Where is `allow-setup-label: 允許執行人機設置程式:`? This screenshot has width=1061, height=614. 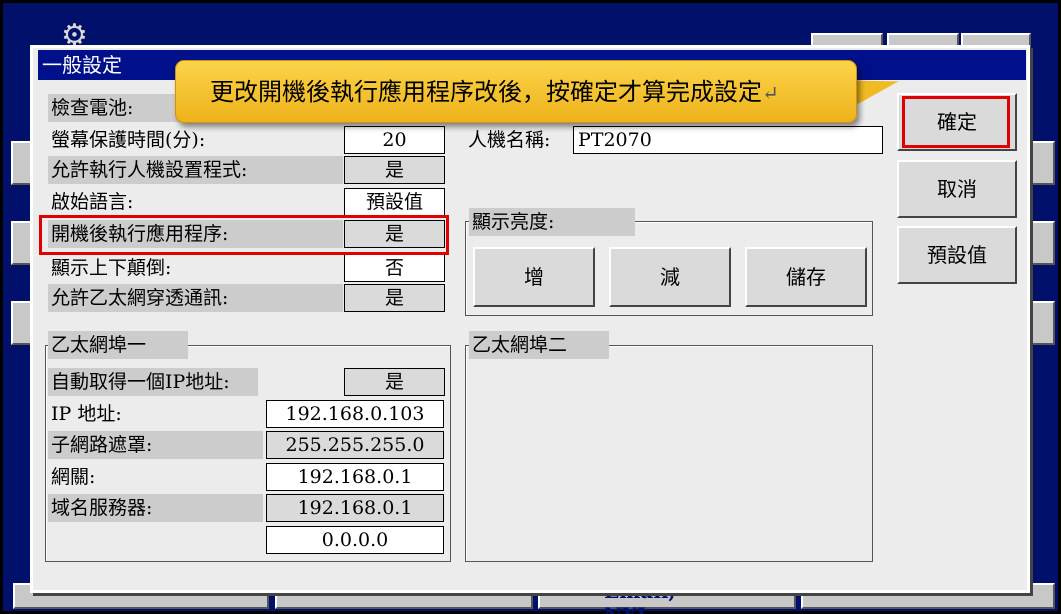
allow-setup-label: 允許執行人機設置程式: is located at coordinates (195, 170).